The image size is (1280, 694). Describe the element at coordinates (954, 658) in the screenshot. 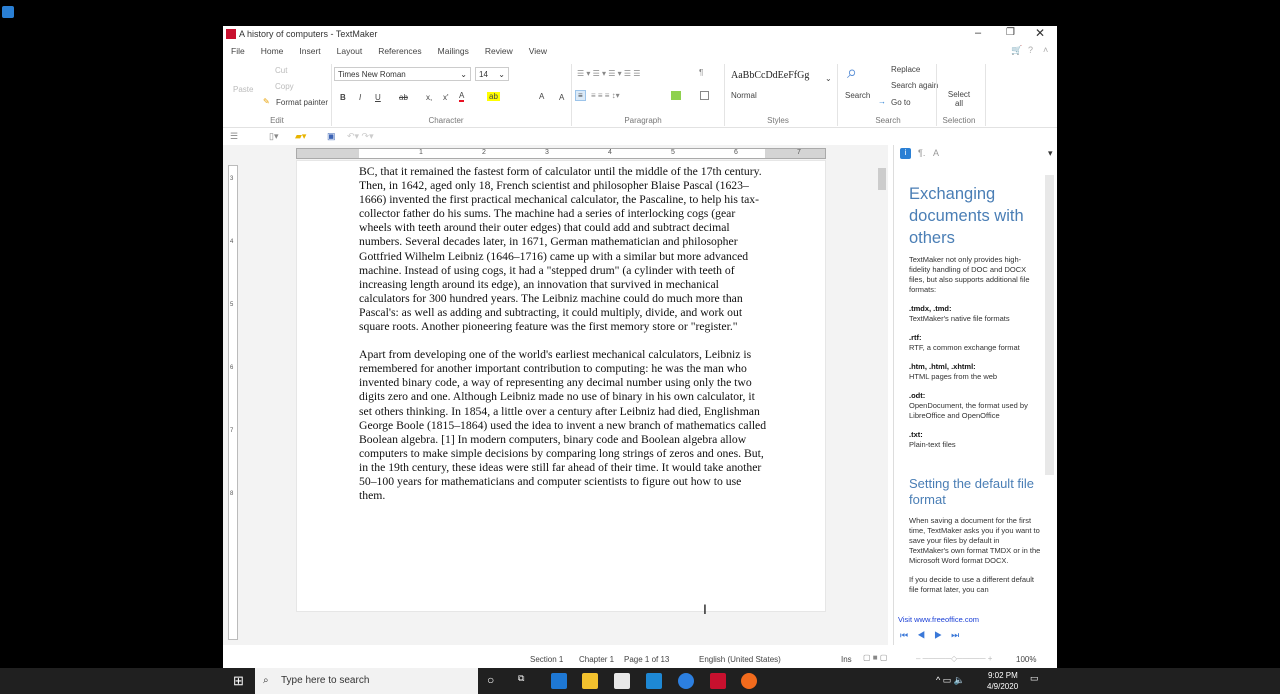

I see `zoom-slider: – ─────◇───── +` at that location.